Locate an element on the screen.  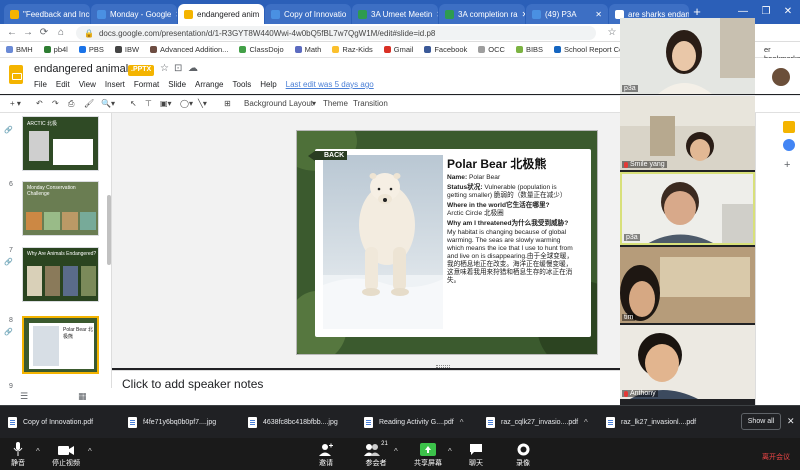
bookmark-classdojo: ClassDojo is located at coordinates (261, 49).